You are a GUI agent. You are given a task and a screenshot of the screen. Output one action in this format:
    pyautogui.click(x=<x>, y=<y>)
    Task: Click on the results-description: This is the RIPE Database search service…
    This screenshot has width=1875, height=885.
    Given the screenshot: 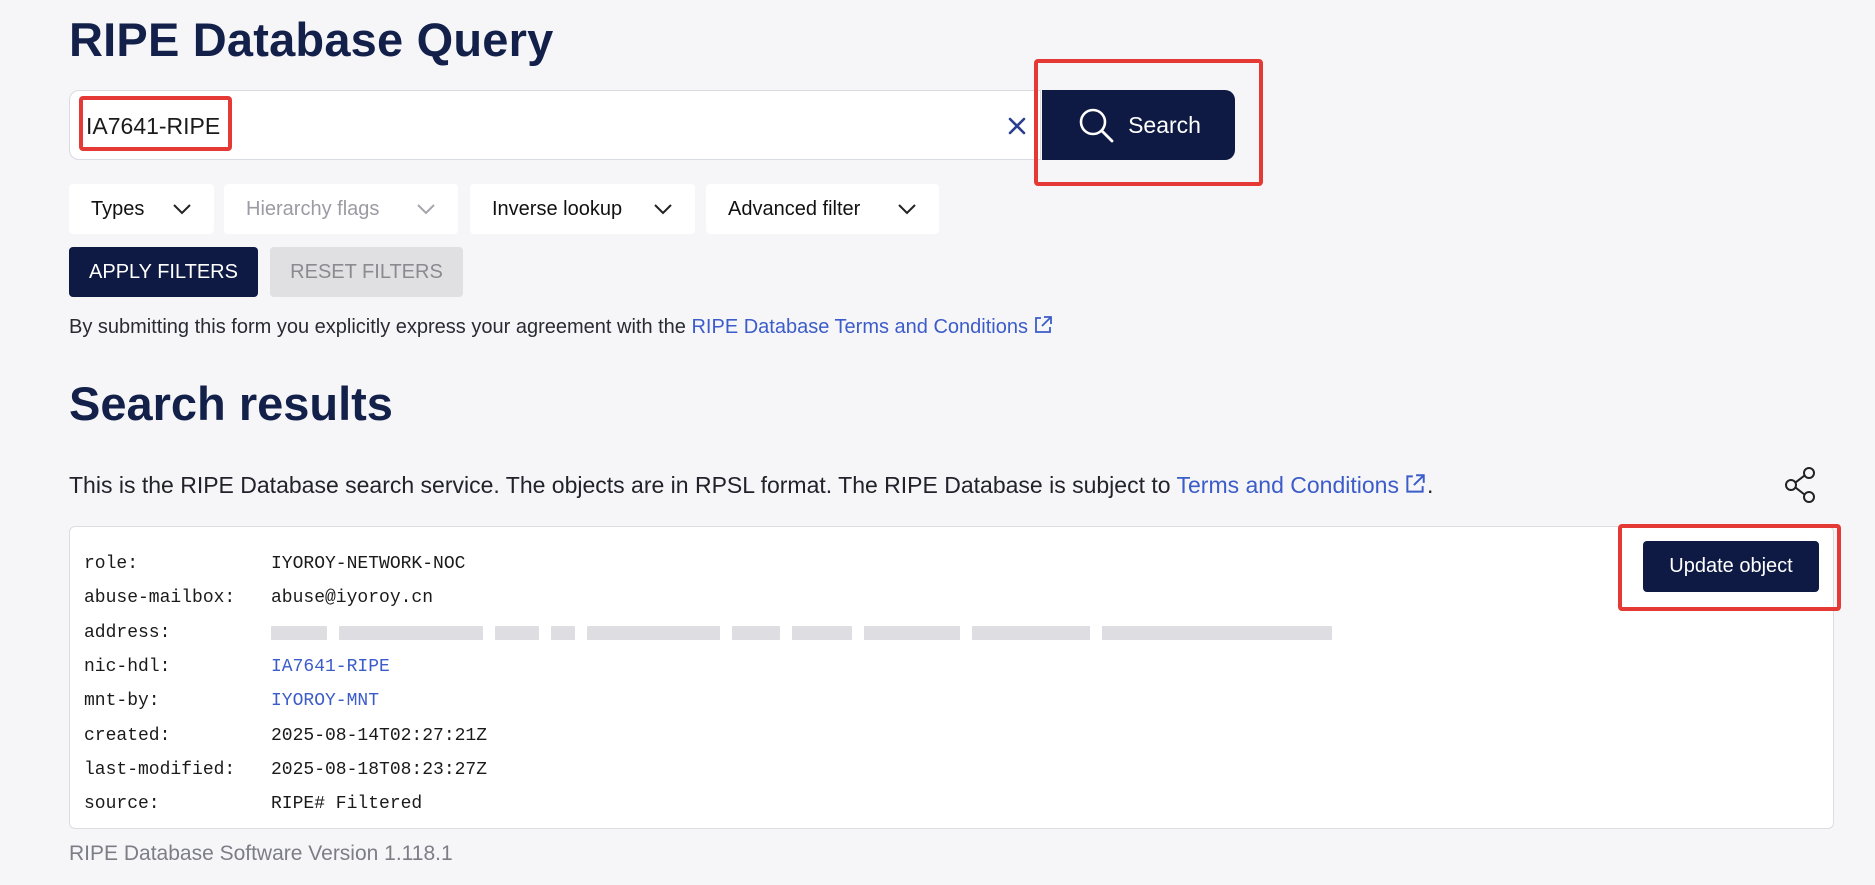 What is the action you would take?
    pyautogui.click(x=751, y=487)
    